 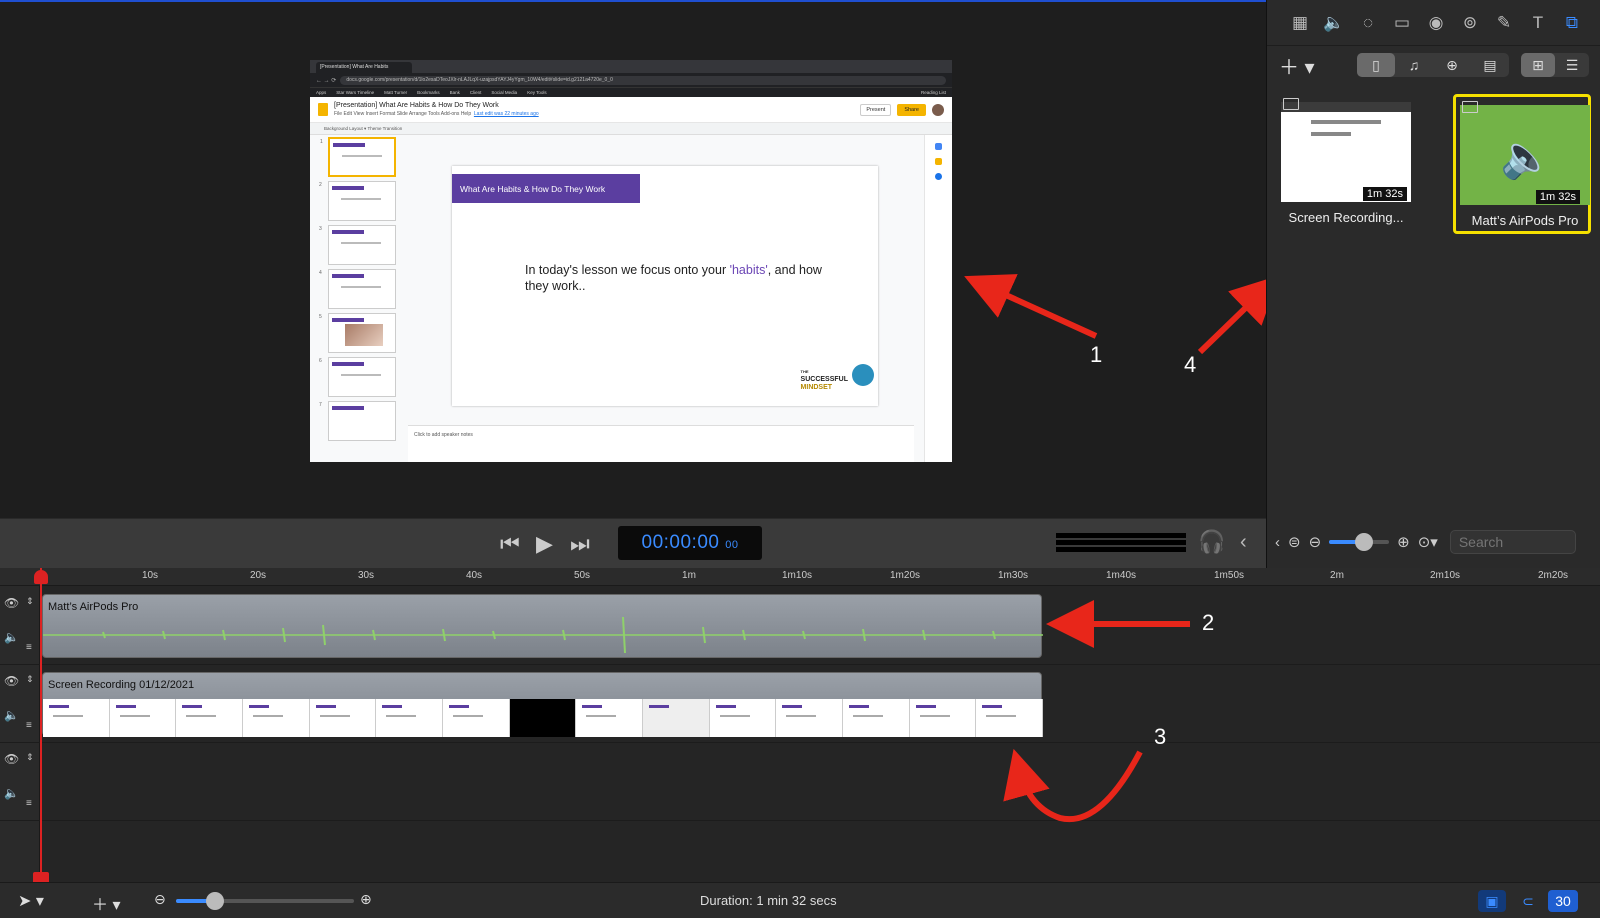 I want to click on callout-icon: ◉, so click(x=1436, y=23).